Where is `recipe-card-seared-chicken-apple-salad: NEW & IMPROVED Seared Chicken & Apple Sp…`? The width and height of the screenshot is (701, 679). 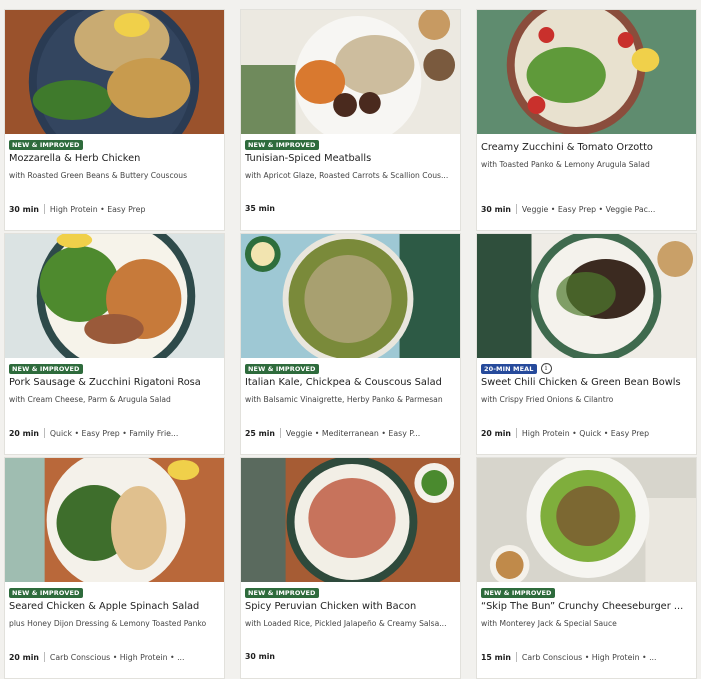 recipe-card-seared-chicken-apple-salad: NEW & IMPROVED Seared Chicken & Apple Sp… is located at coordinates (114, 568).